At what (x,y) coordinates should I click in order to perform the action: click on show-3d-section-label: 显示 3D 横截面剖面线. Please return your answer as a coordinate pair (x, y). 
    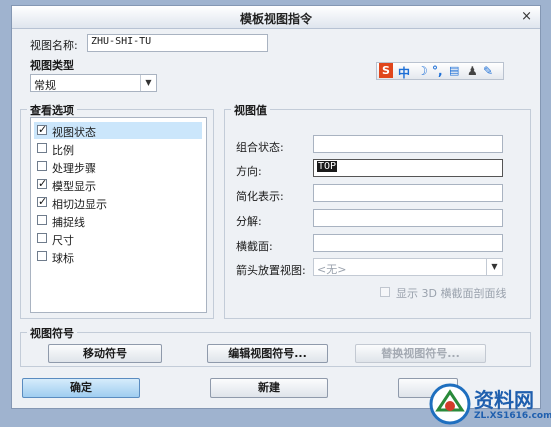
    Looking at the image, I should click on (451, 293).